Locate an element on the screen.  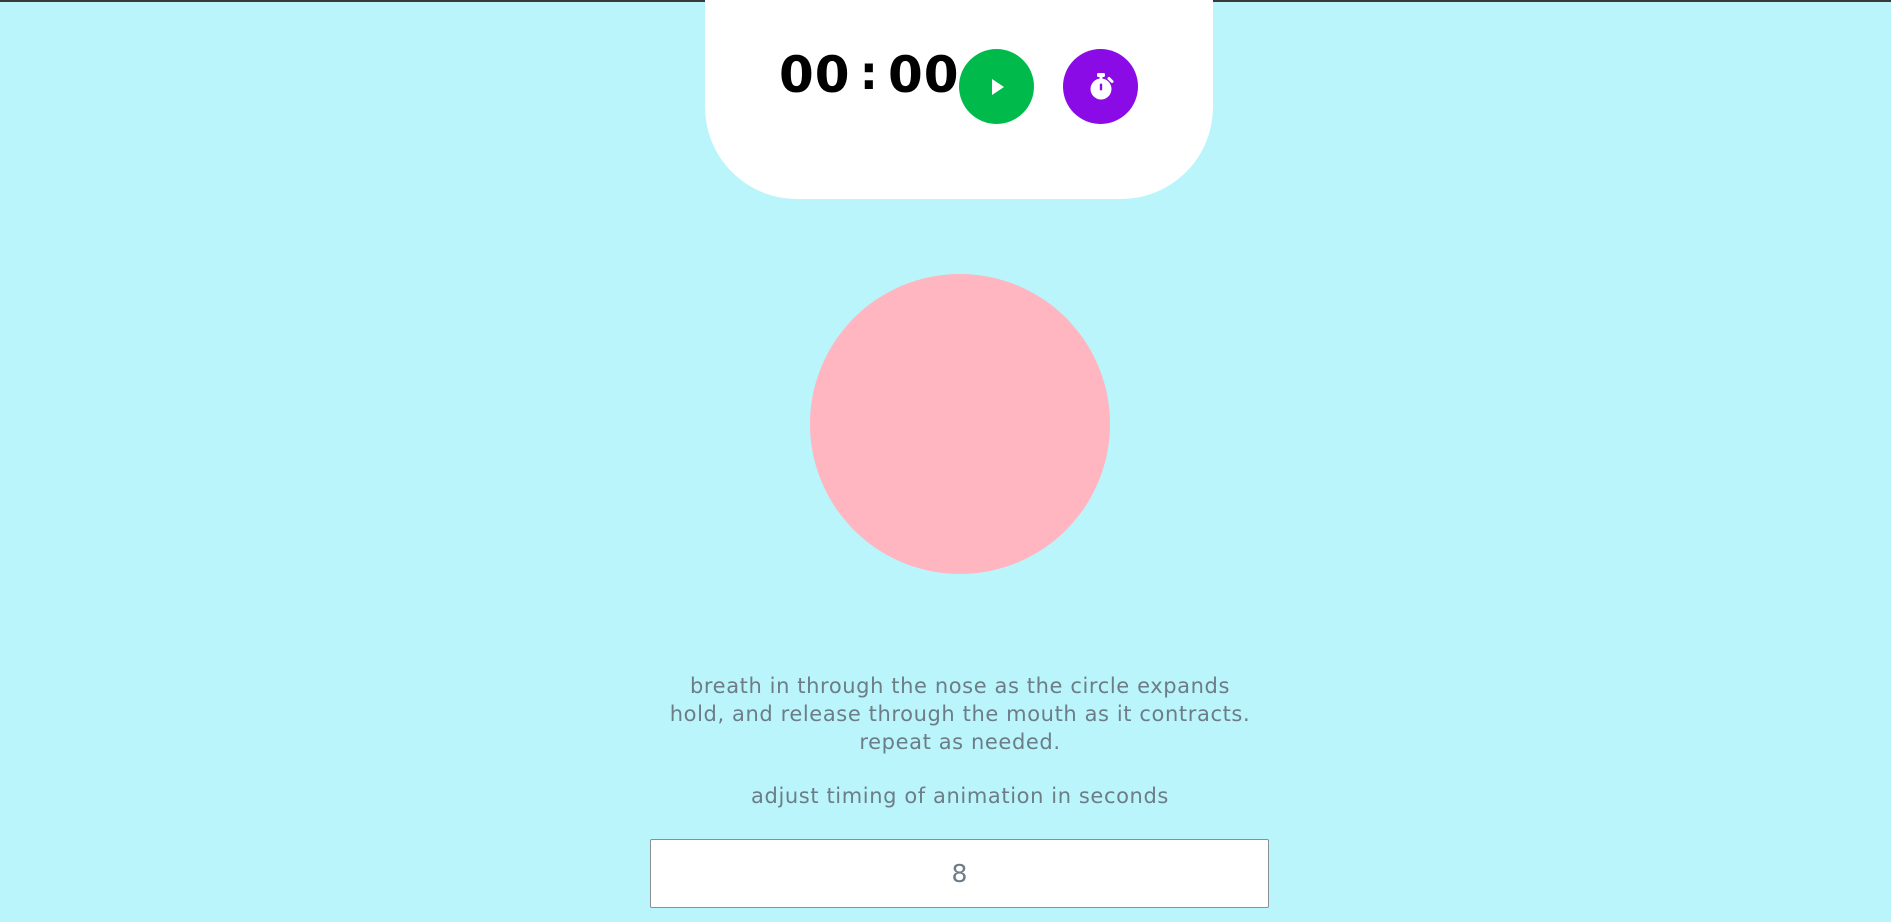
timer-minutes: 00 is located at coordinates (815, 75).